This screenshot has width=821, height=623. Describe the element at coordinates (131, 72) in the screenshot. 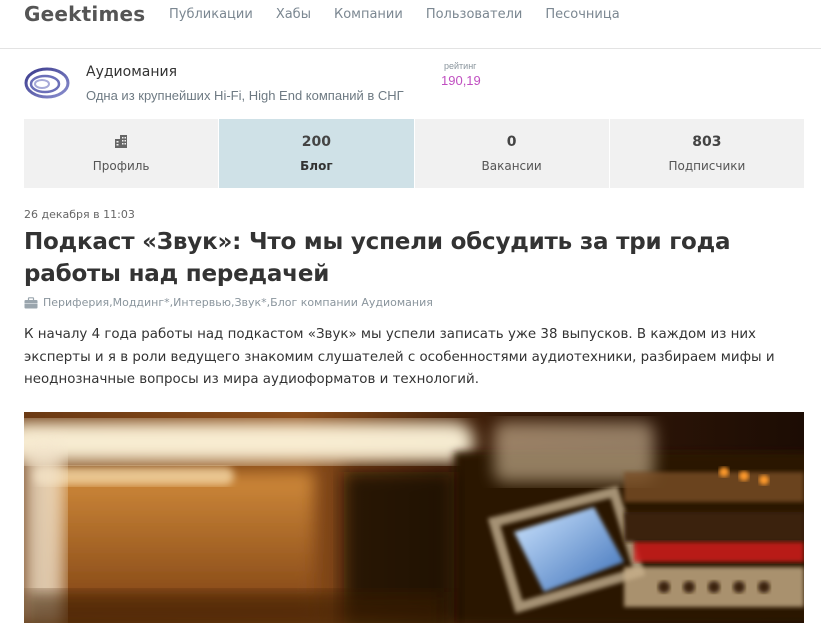

I see `company-name: Аудиомания` at that location.